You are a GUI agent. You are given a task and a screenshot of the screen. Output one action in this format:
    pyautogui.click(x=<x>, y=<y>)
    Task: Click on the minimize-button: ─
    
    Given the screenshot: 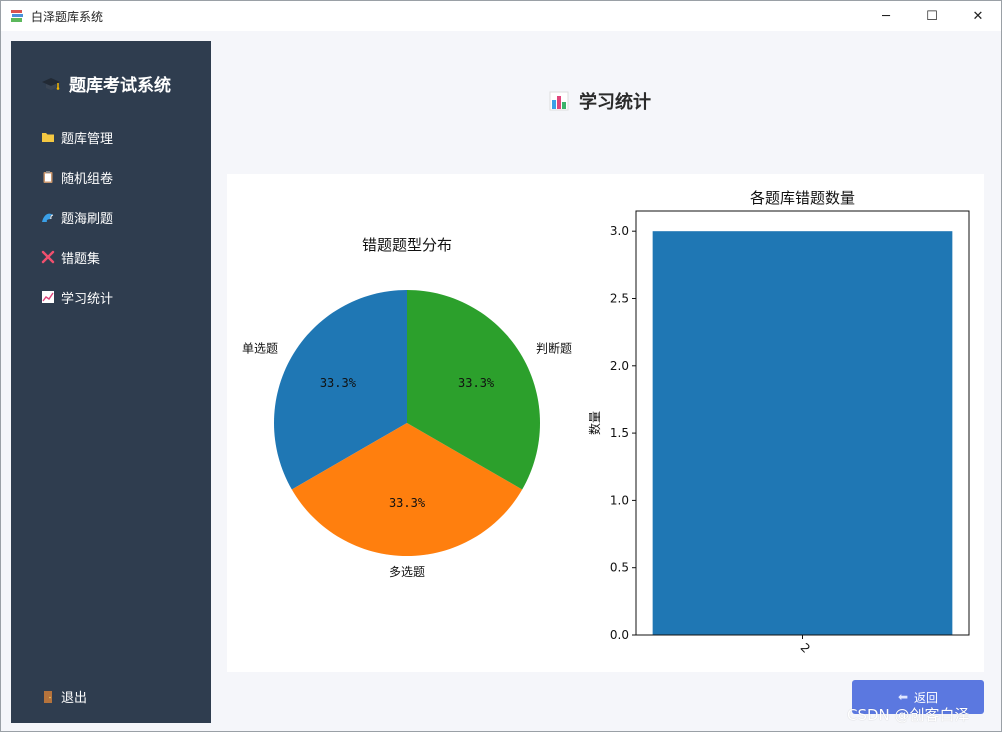 What is the action you would take?
    pyautogui.click(x=886, y=16)
    